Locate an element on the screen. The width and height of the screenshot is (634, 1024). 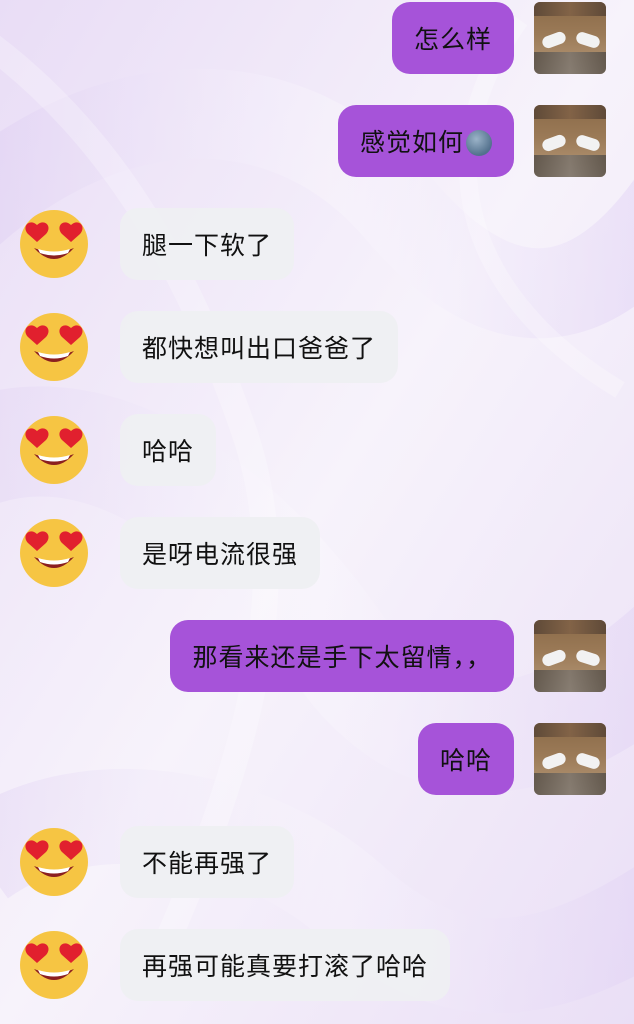
message-row: 是呀电流很强 is located at coordinates (169, 553).